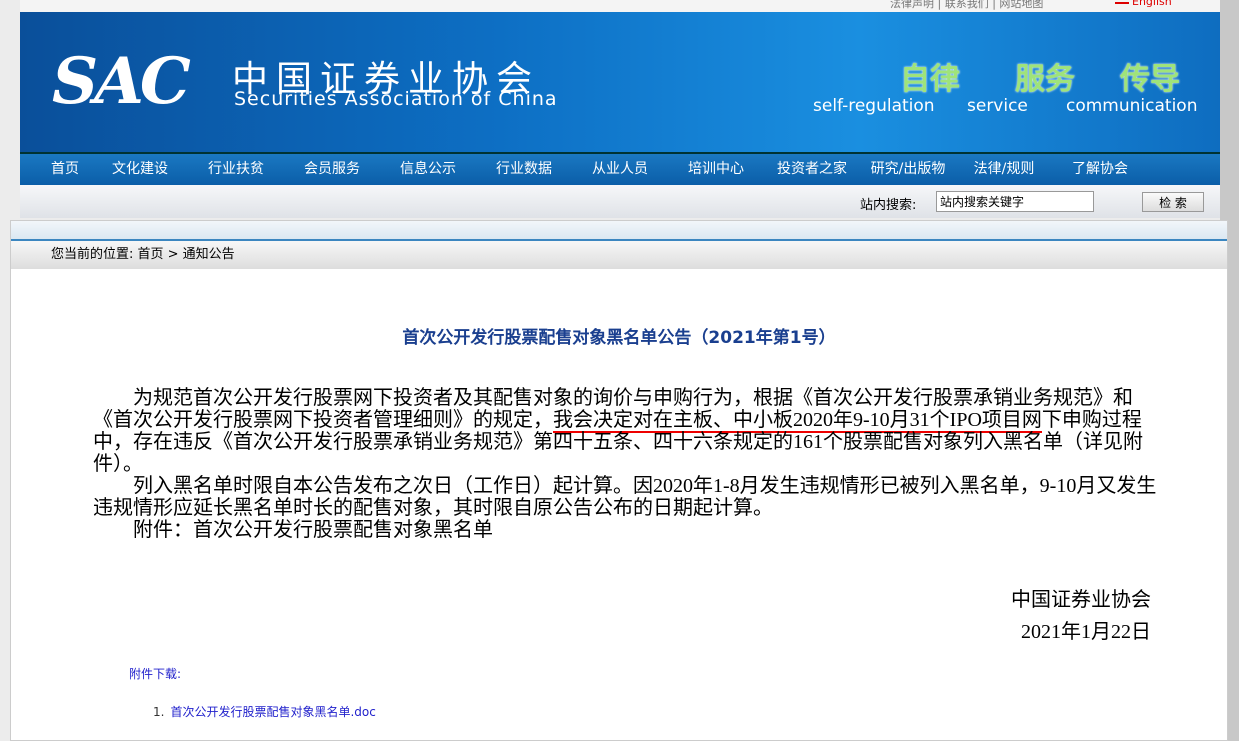  I want to click on nav-item: 从业人员, so click(620, 169).